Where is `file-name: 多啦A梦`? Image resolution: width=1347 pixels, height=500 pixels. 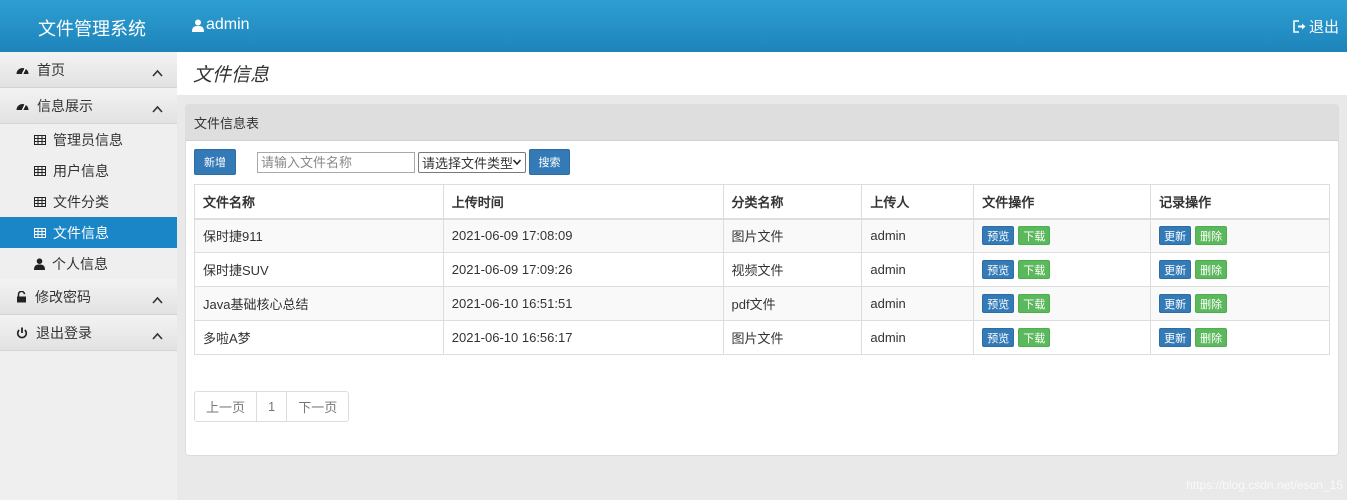
file-name: 多啦A梦 is located at coordinates (319, 337).